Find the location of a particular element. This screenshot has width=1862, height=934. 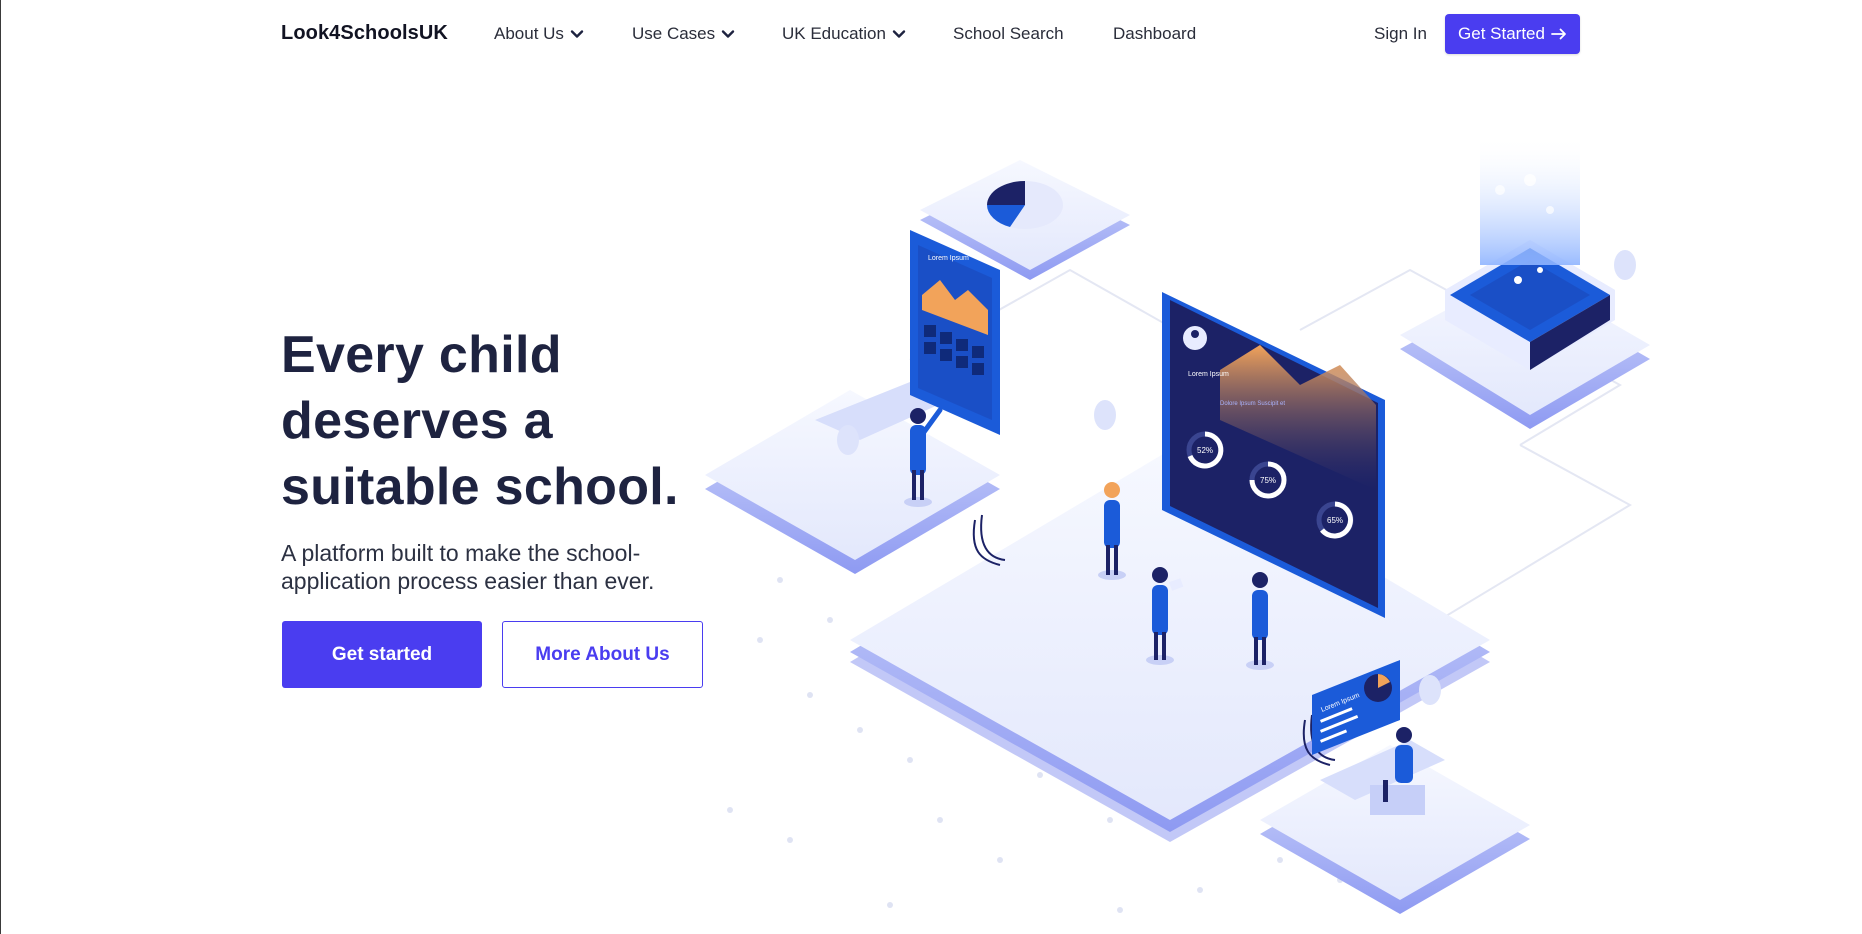

more-about-us-button: More About Us is located at coordinates (602, 654).